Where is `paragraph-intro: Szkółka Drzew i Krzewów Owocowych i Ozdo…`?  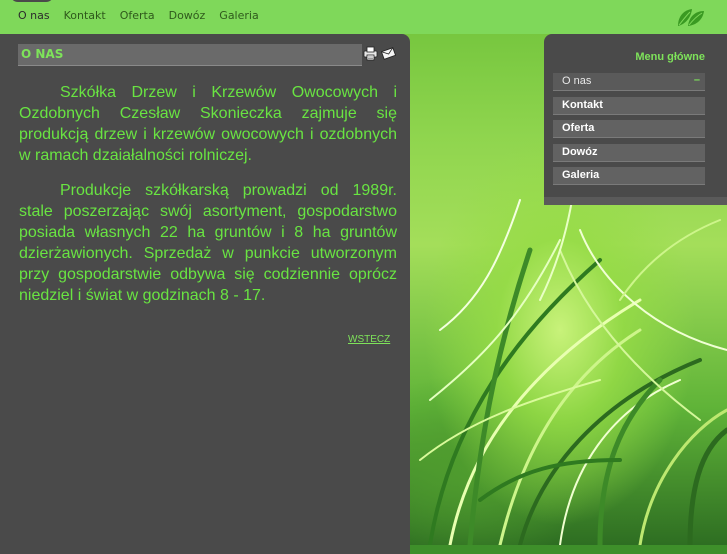 paragraph-intro: Szkółka Drzew i Krzewów Owocowych i Ozdo… is located at coordinates (208, 124).